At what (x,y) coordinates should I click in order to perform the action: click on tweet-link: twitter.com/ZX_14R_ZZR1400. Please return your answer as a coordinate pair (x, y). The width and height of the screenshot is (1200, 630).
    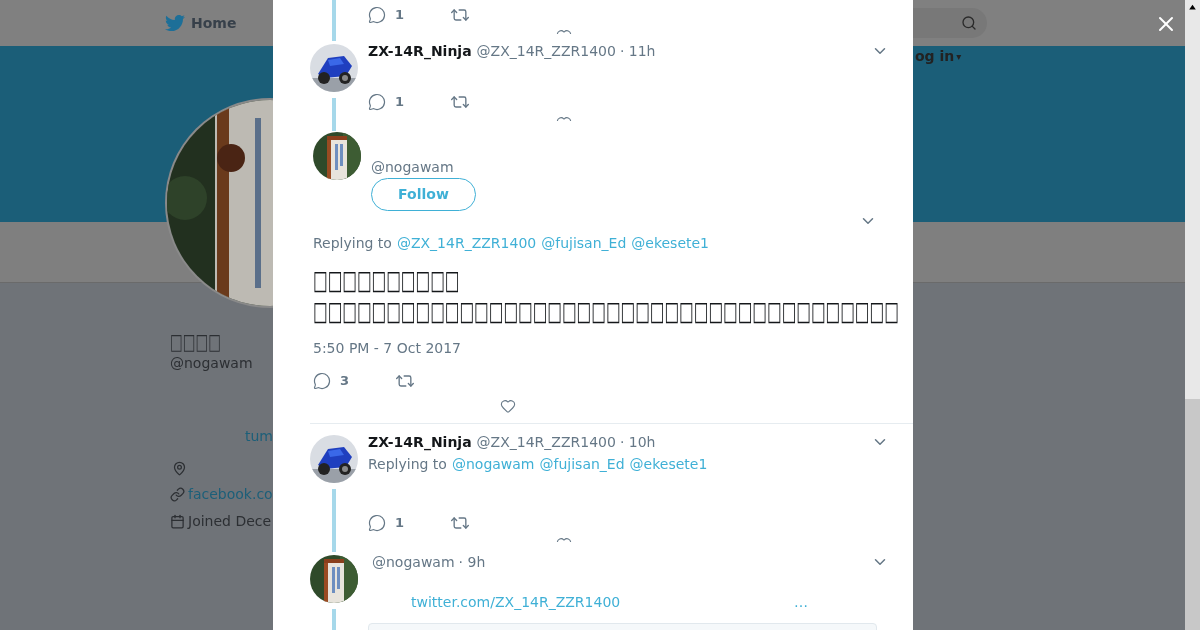
    Looking at the image, I should click on (516, 602).